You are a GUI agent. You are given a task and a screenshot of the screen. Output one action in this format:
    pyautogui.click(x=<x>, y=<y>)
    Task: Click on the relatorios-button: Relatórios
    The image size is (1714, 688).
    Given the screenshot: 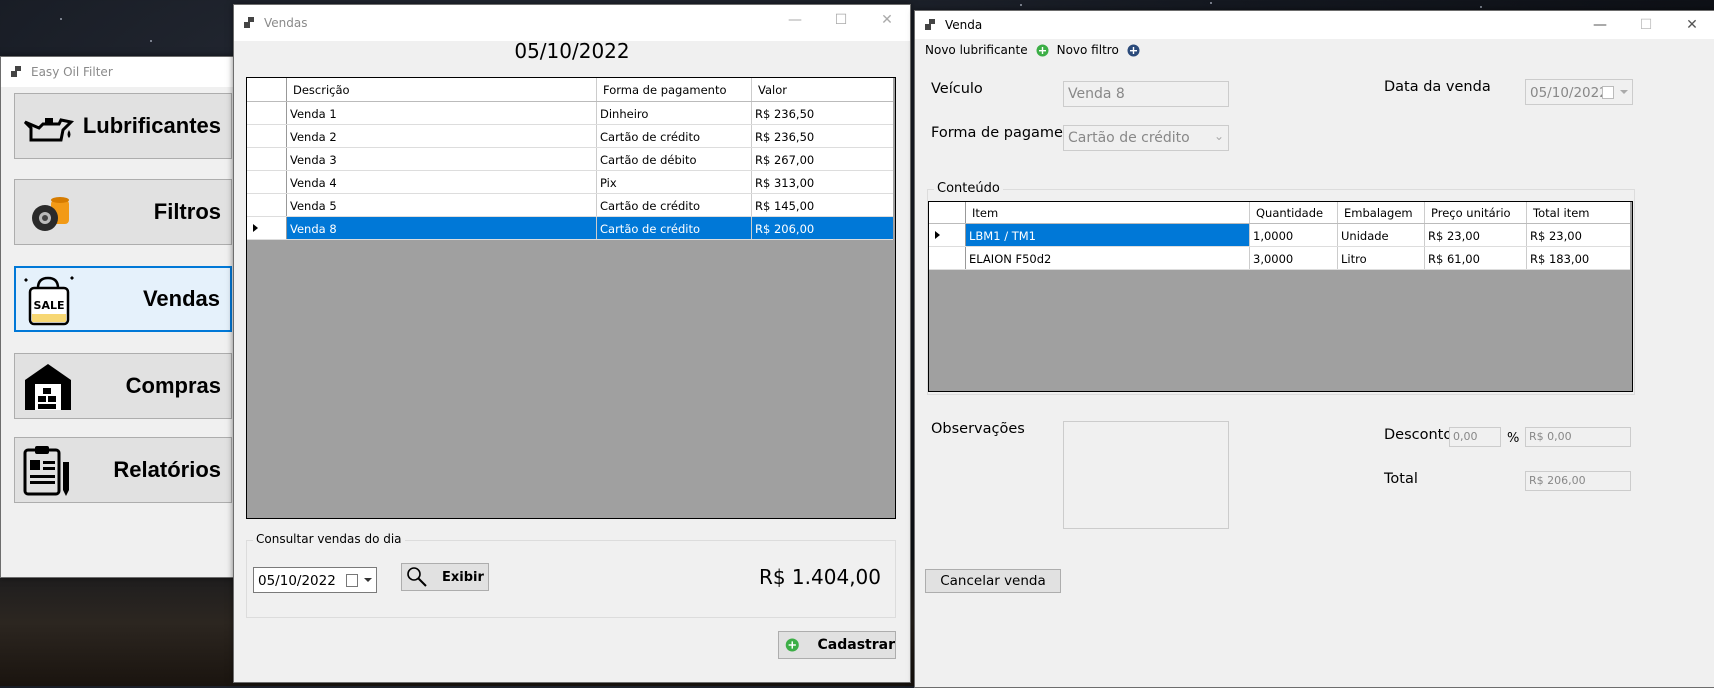 What is the action you would take?
    pyautogui.click(x=123, y=470)
    